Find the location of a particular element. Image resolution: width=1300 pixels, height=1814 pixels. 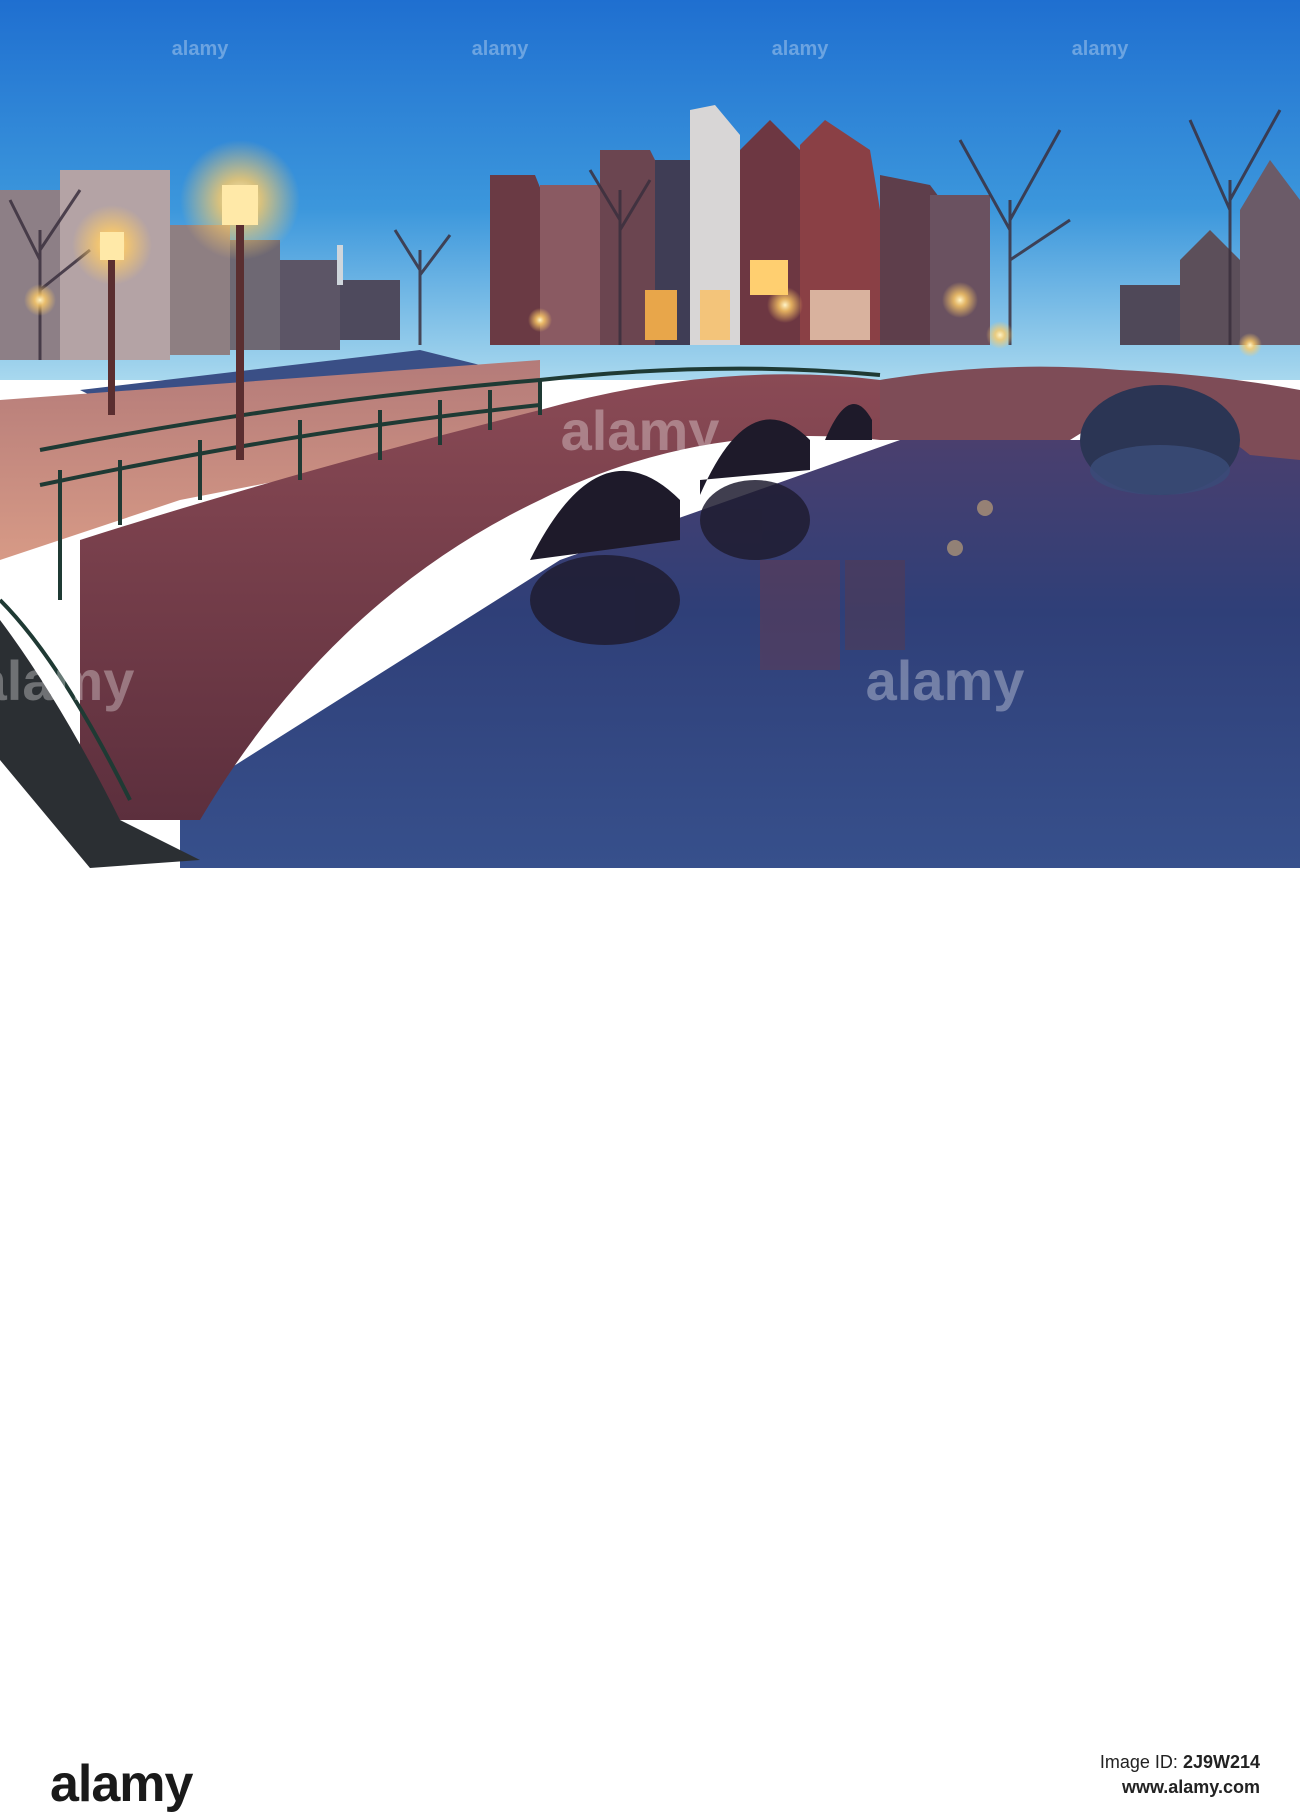

alamy-logo: alamy is located at coordinates (121, 1784).